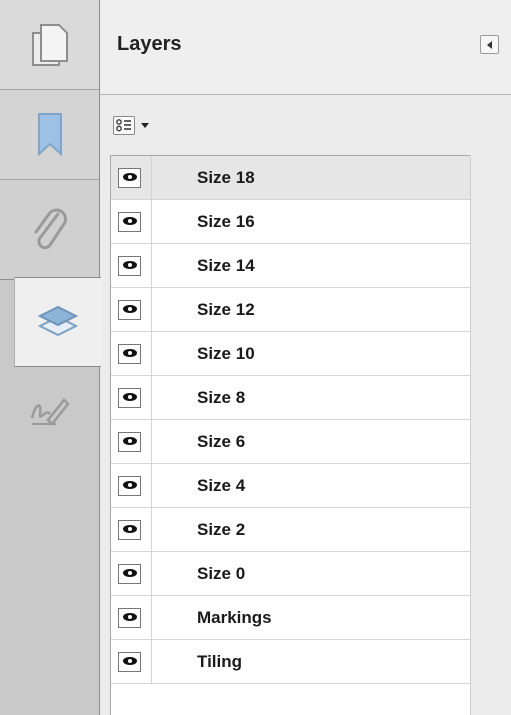  Describe the element at coordinates (290, 574) in the screenshot. I see `layer-row-size-0: Size 0` at that location.